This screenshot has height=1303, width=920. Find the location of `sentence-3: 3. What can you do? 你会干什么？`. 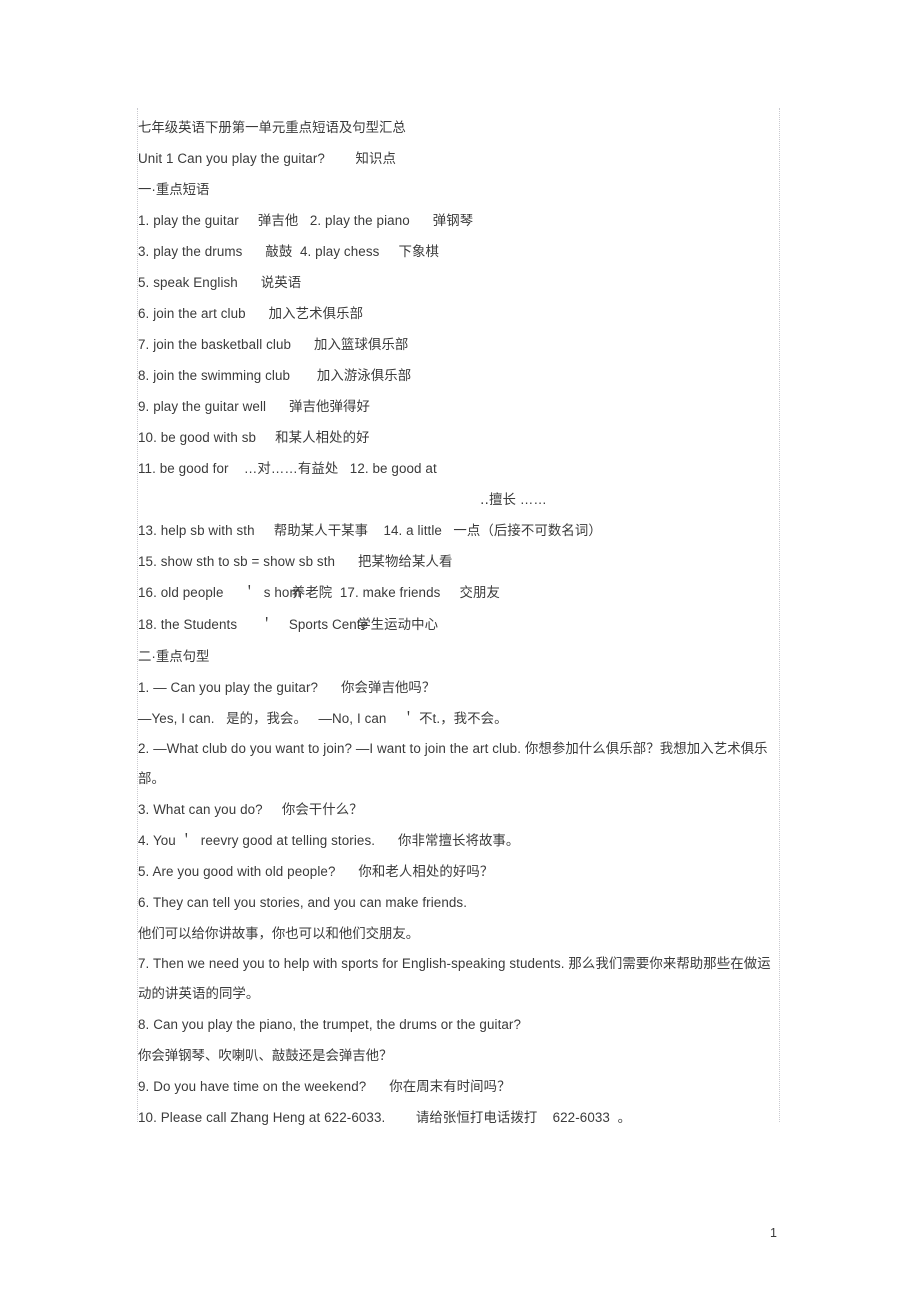

sentence-3: 3. What can you do? 你会干什么？ is located at coordinates (250, 809).